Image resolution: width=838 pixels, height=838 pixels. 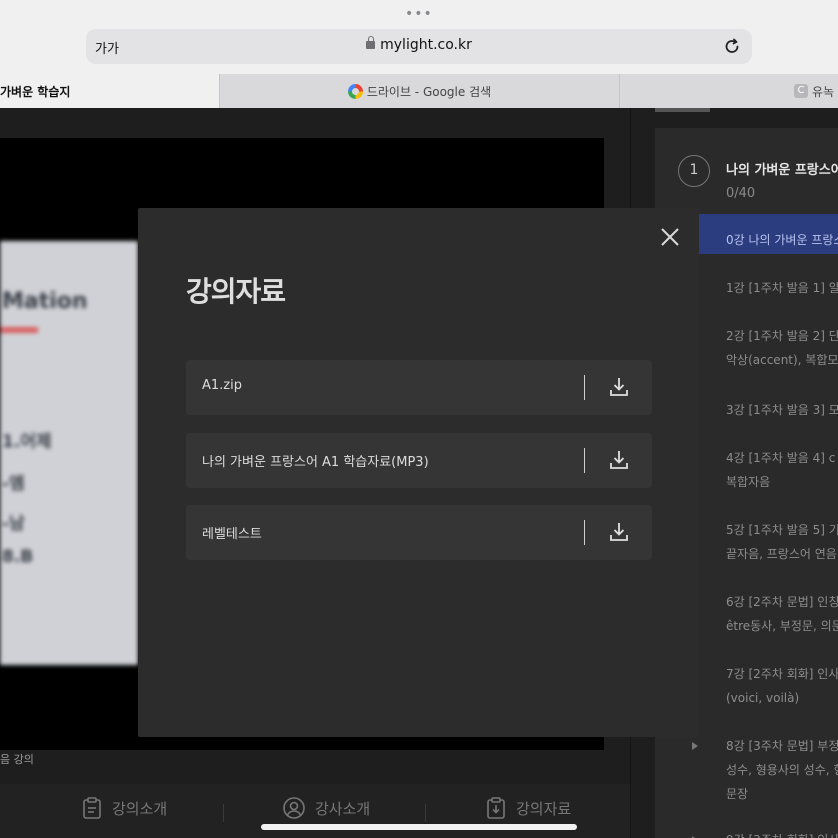 I want to click on address-bar: 가가 mylight.co.kr, so click(x=419, y=46).